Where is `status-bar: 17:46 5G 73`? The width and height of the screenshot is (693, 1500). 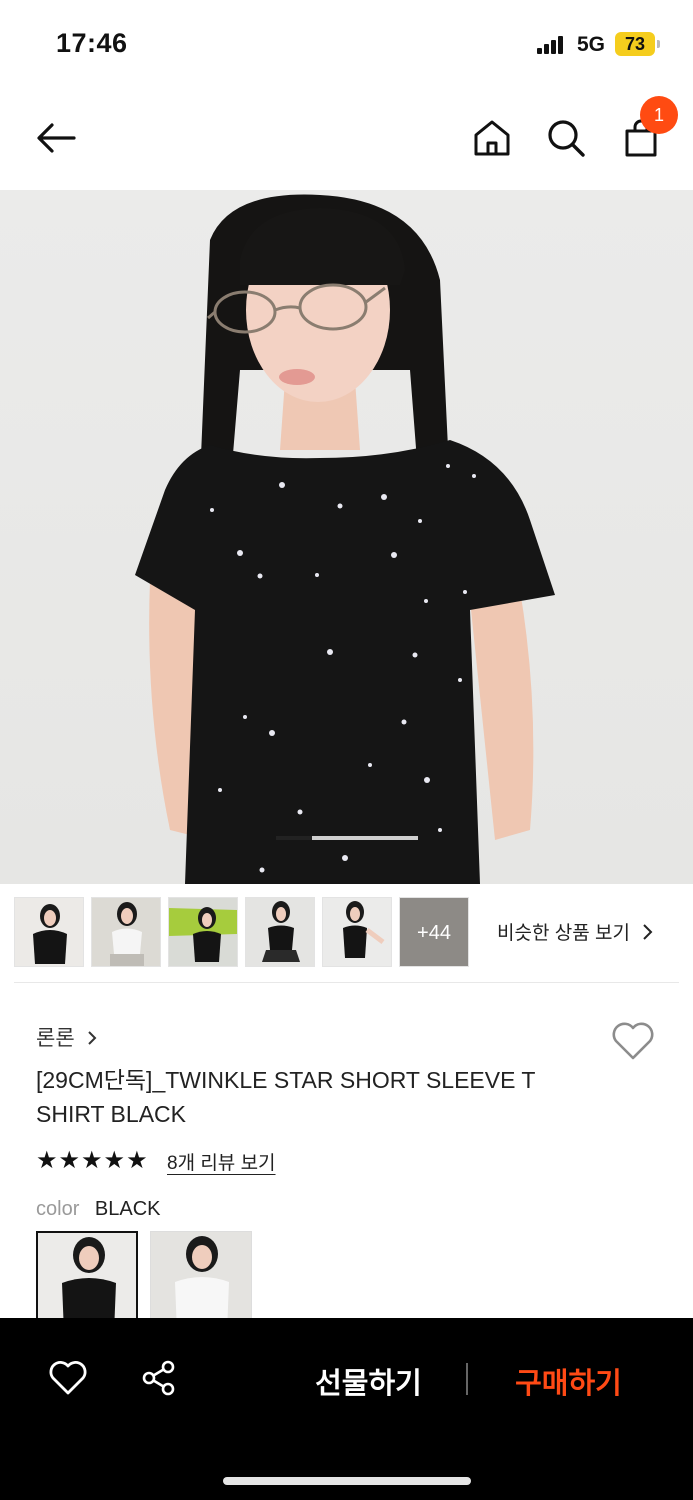 status-bar: 17:46 5G 73 is located at coordinates (346, 45).